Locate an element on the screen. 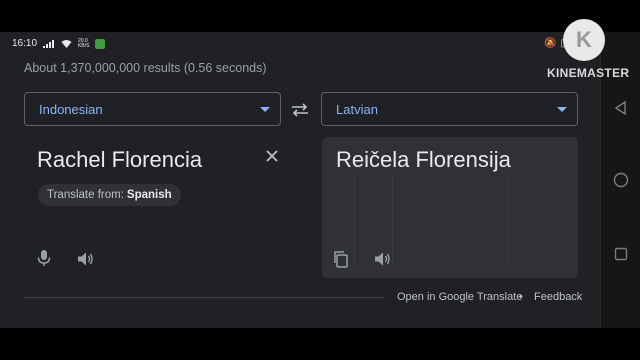  network-speed: 20.0 KB/S is located at coordinates (84, 43).